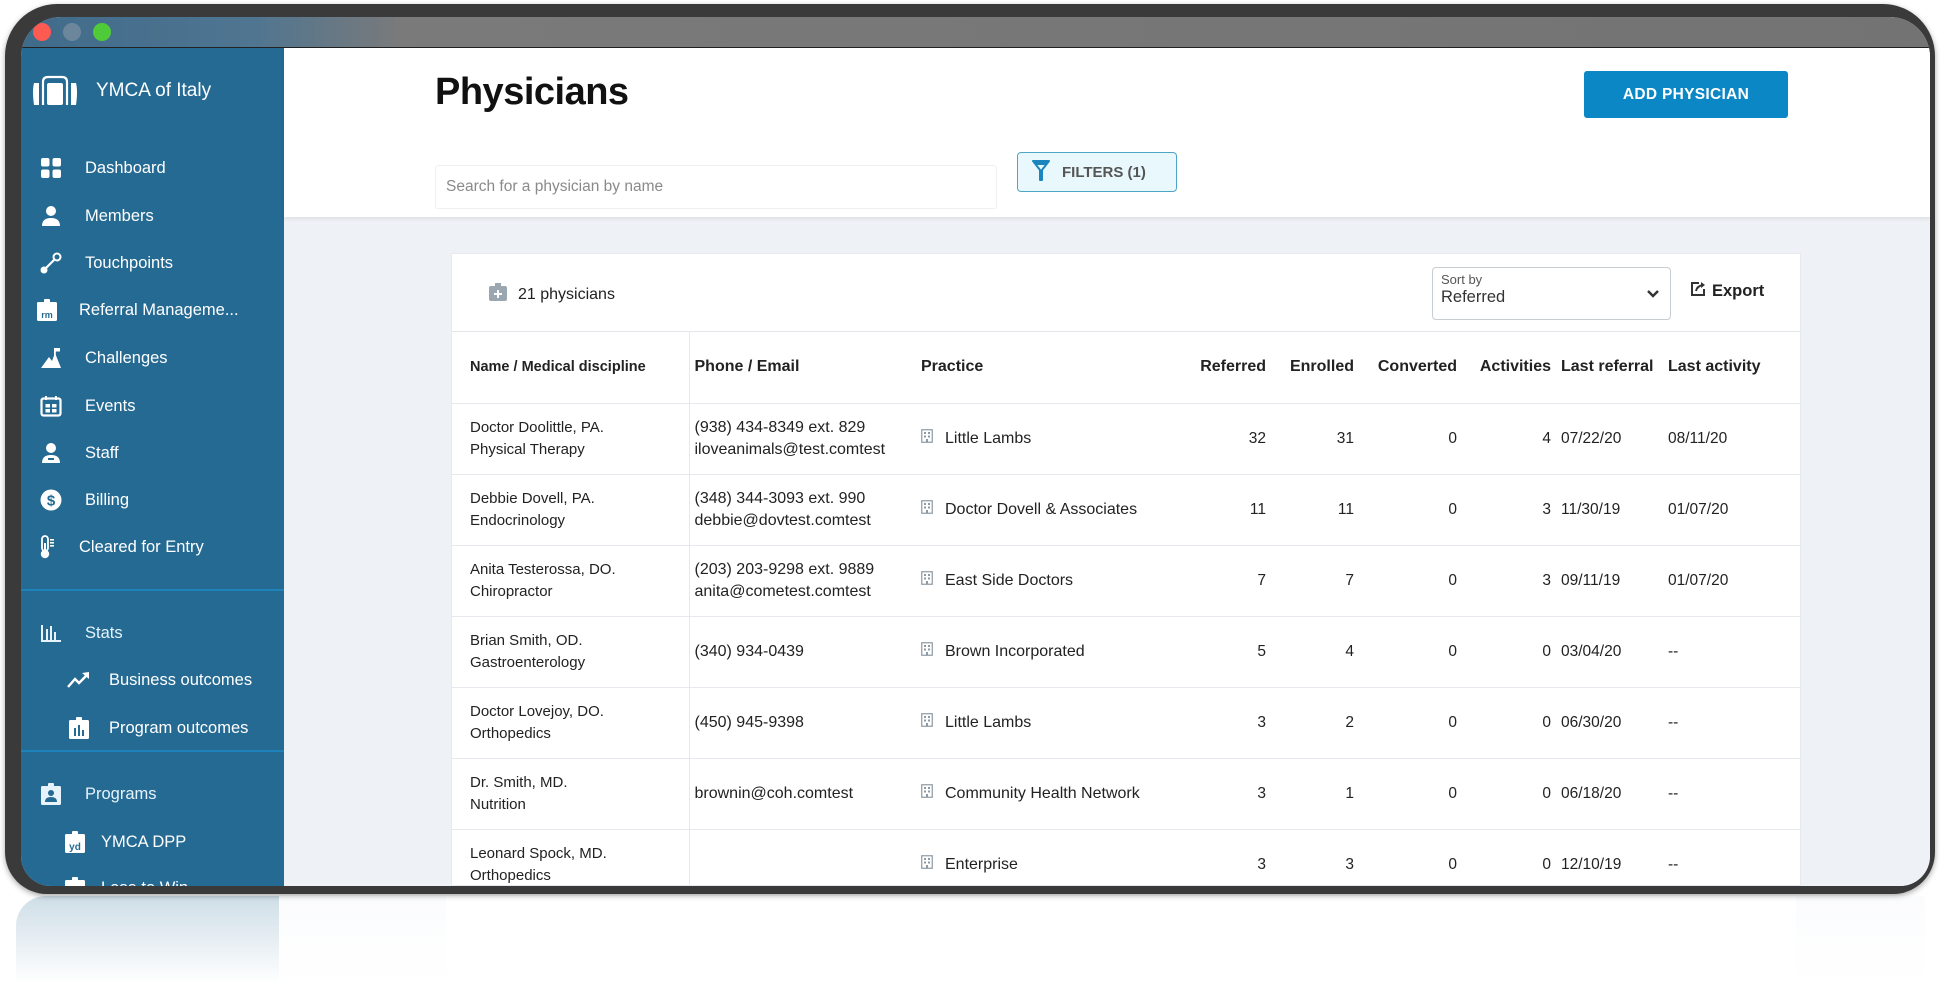 The width and height of the screenshot is (1940, 984). I want to click on sidebar-item-label: Challenges, so click(126, 357).